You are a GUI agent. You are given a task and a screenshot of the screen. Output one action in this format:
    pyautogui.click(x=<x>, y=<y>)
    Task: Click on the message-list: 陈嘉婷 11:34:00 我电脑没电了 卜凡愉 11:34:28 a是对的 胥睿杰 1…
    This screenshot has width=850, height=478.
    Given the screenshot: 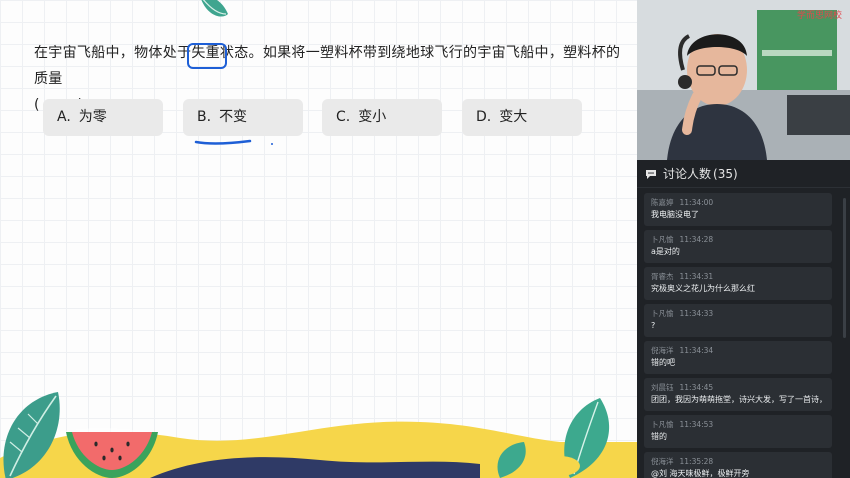 What is the action you would take?
    pyautogui.click(x=738, y=335)
    